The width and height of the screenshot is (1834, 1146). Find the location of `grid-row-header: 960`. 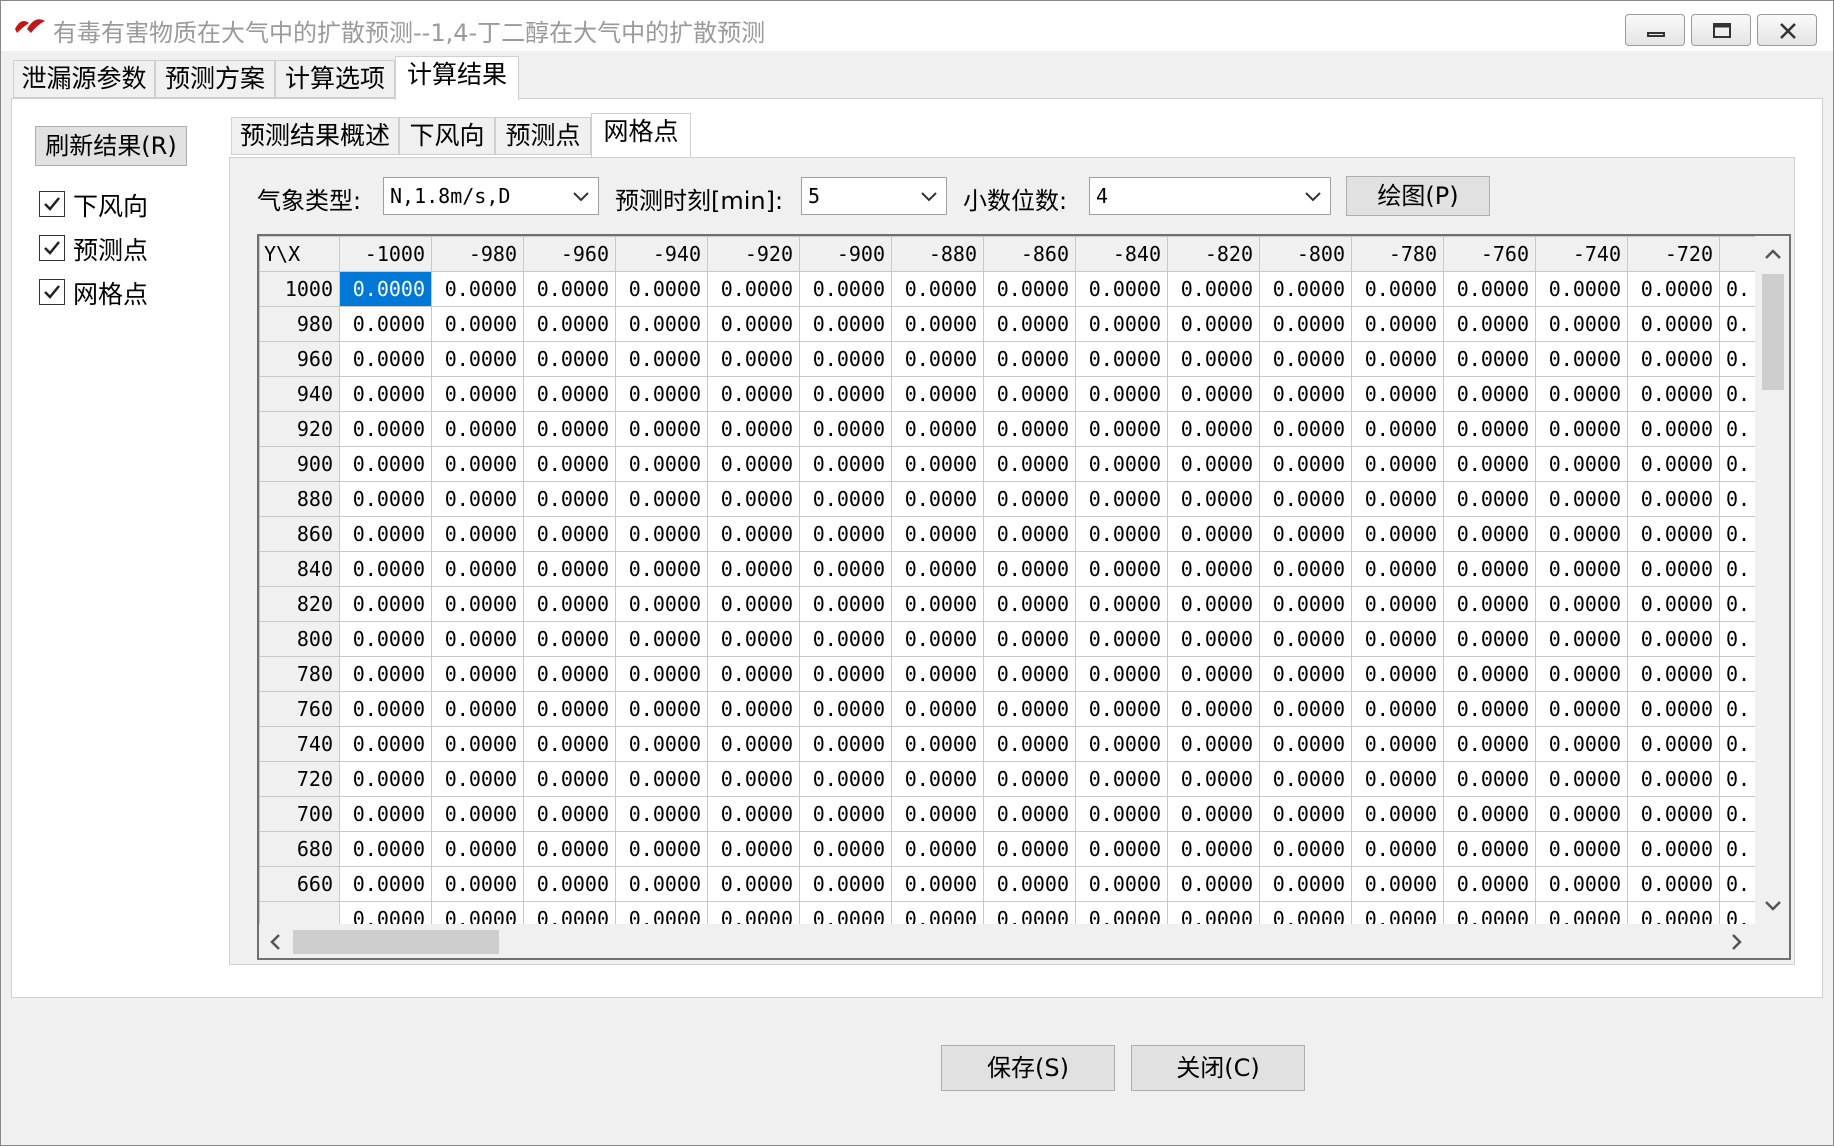

grid-row-header: 960 is located at coordinates (299, 359).